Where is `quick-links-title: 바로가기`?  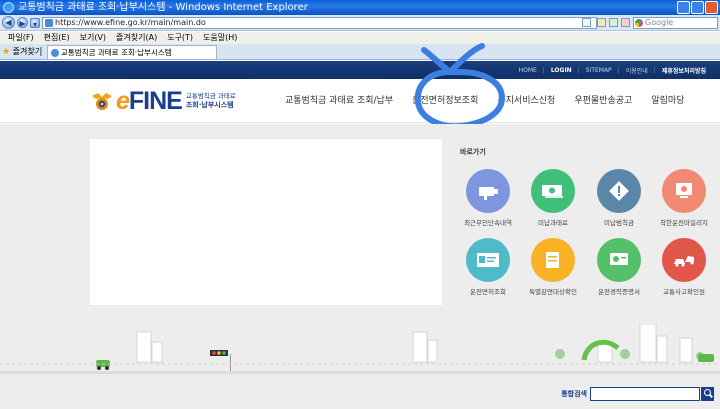
quick-links-title: 바로가기 is located at coordinates (473, 152).